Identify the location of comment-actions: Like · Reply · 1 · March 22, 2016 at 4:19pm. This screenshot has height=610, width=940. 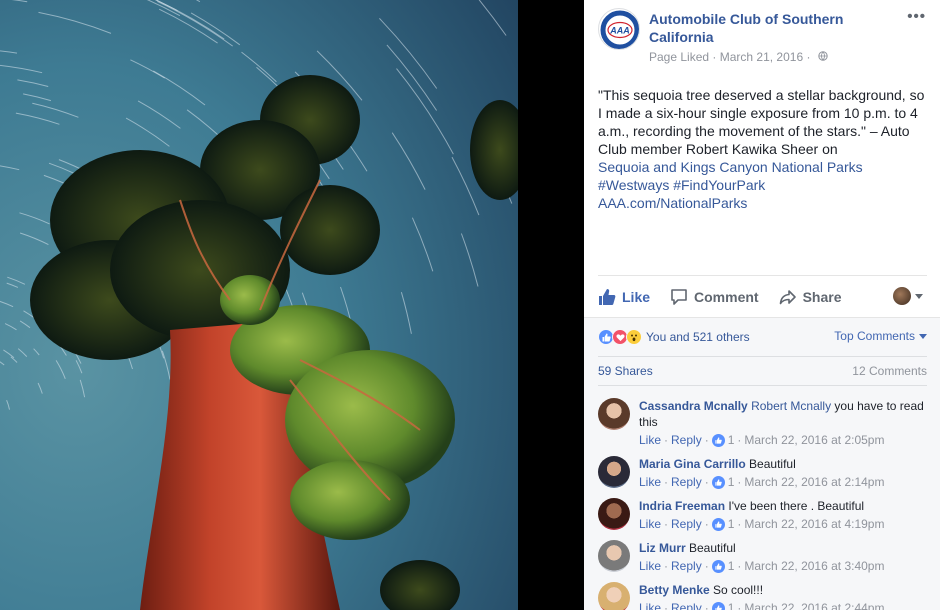
(783, 524).